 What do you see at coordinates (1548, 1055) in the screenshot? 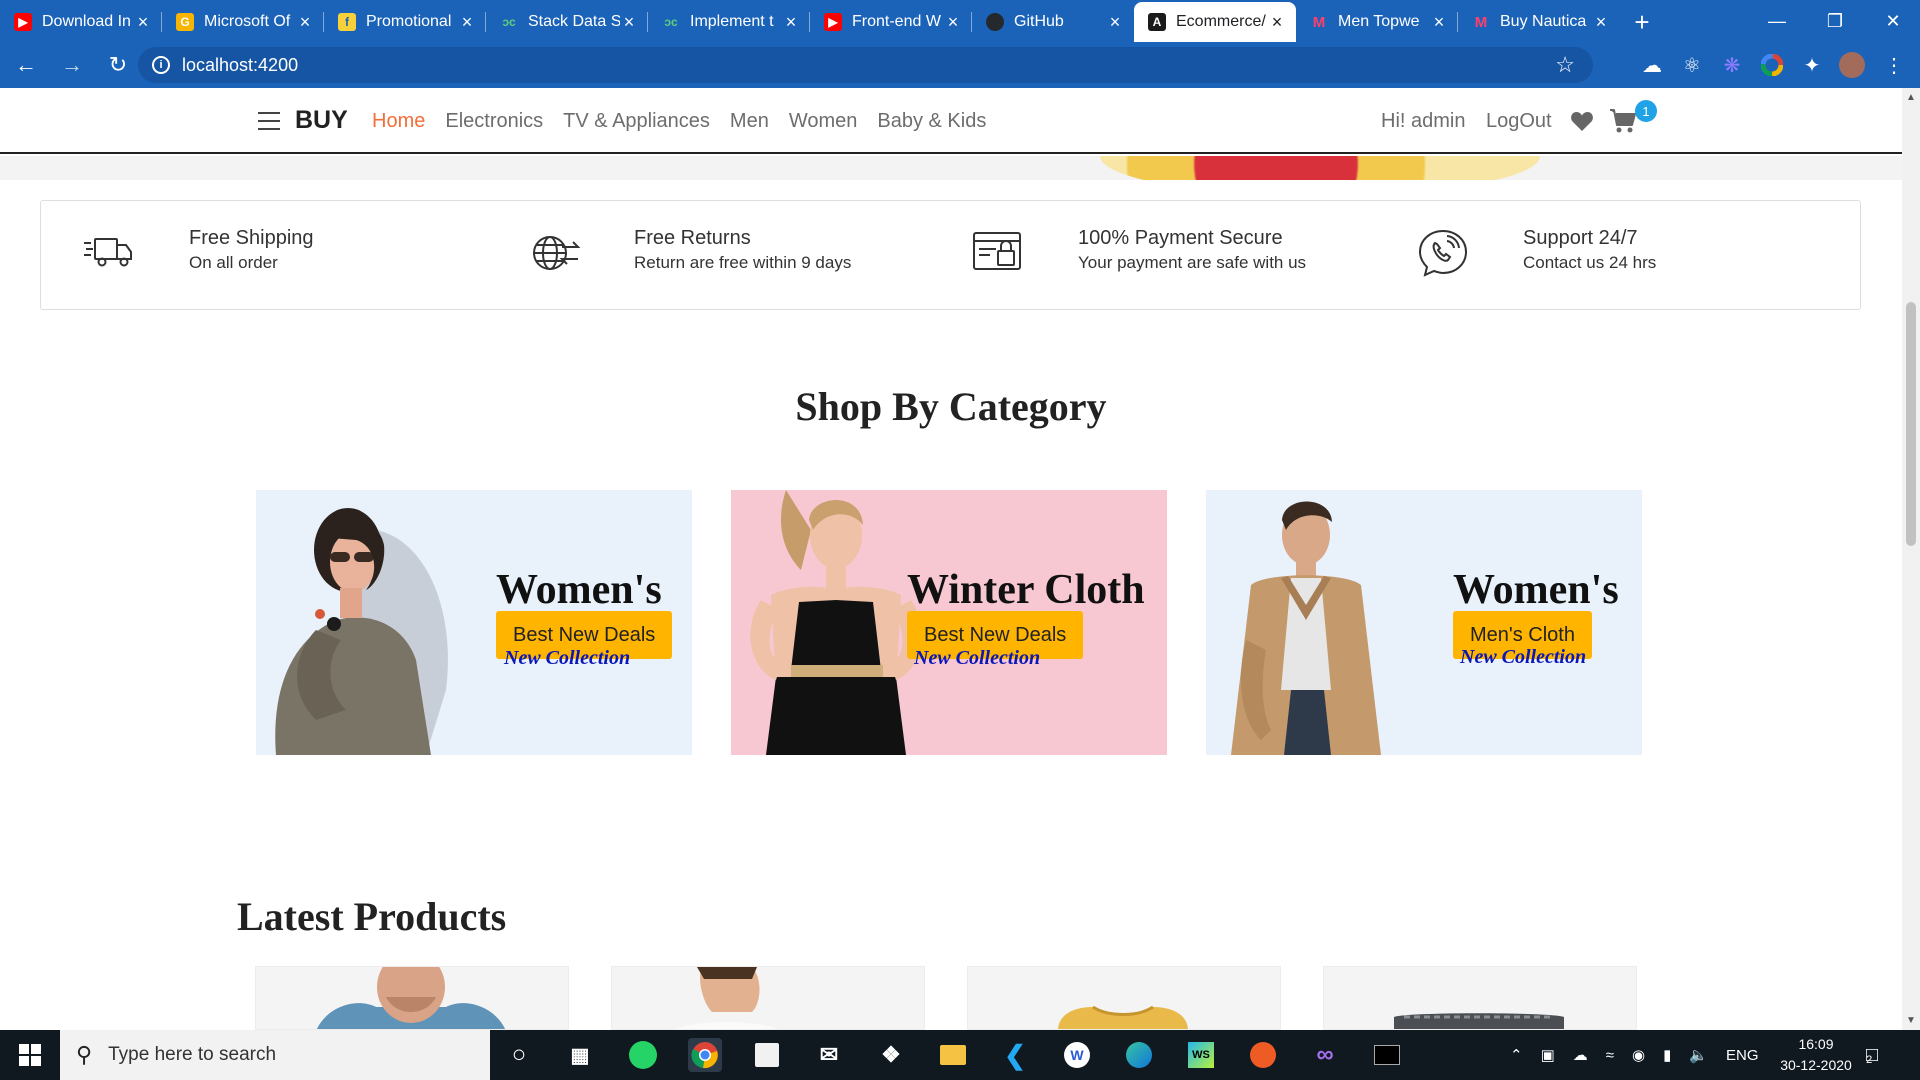
I see `meet-now-icon: ▣` at bounding box center [1548, 1055].